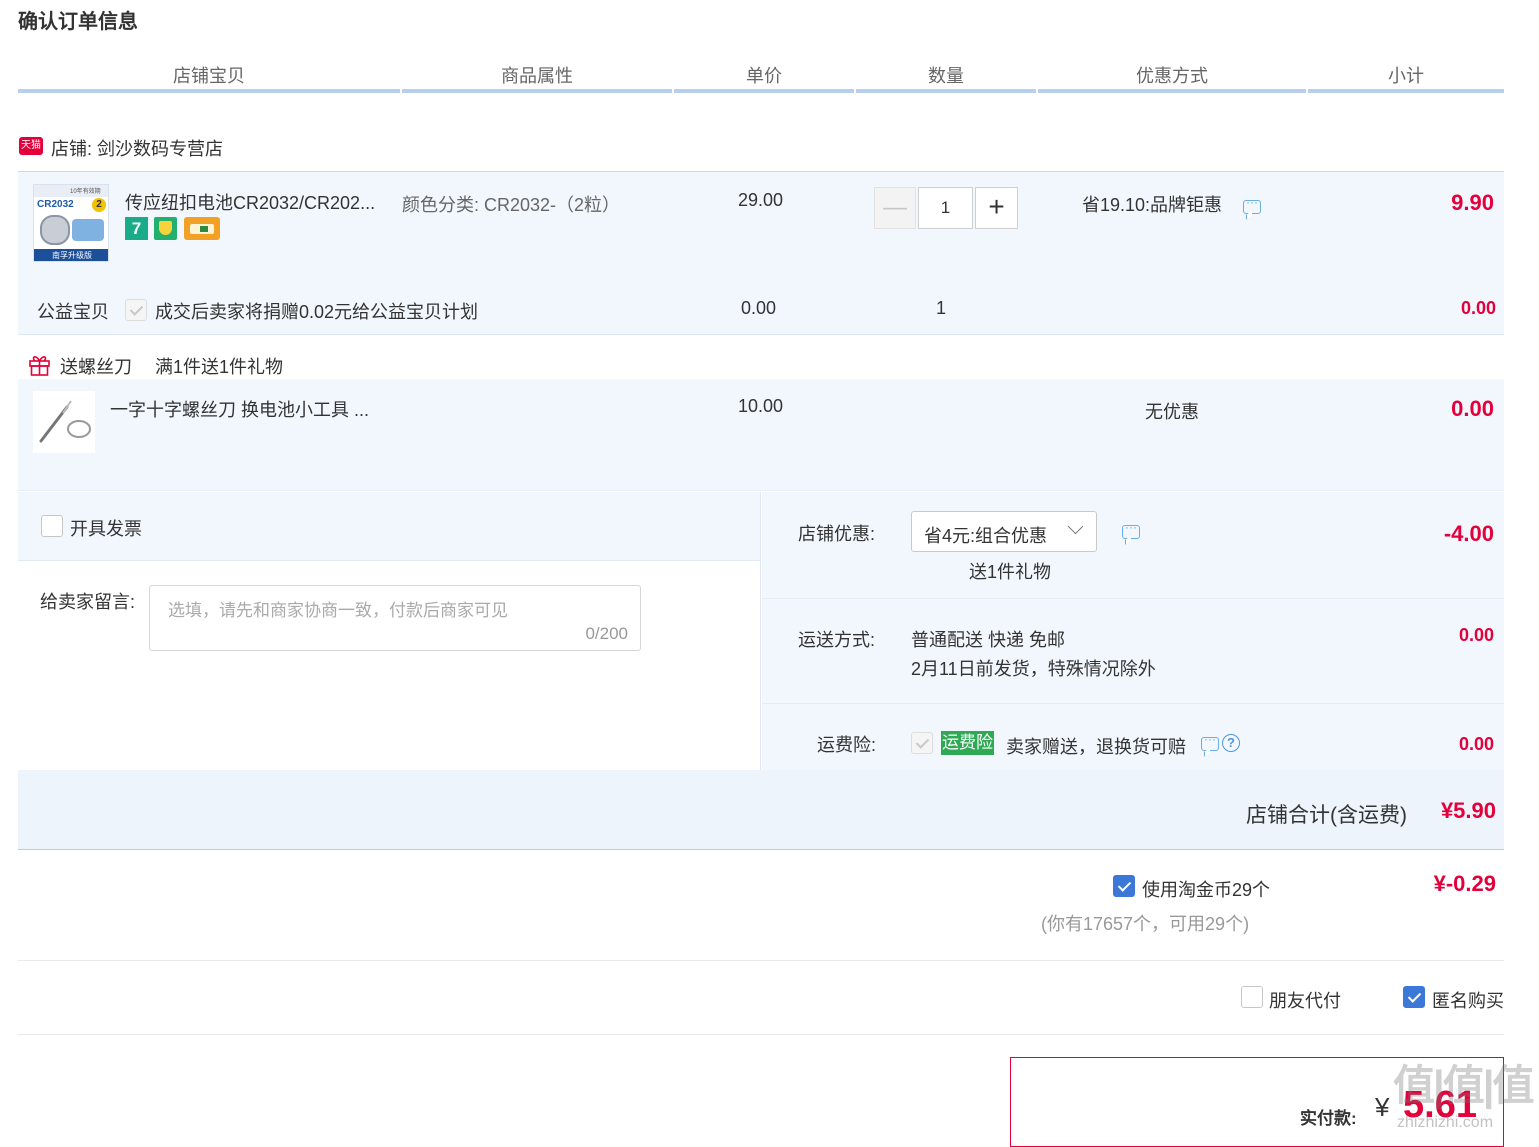 The height and width of the screenshot is (1147, 1539). What do you see at coordinates (71, 223) in the screenshot?
I see `item-thumbnail: 10年有效期 CR2032 2 南孚升级版` at bounding box center [71, 223].